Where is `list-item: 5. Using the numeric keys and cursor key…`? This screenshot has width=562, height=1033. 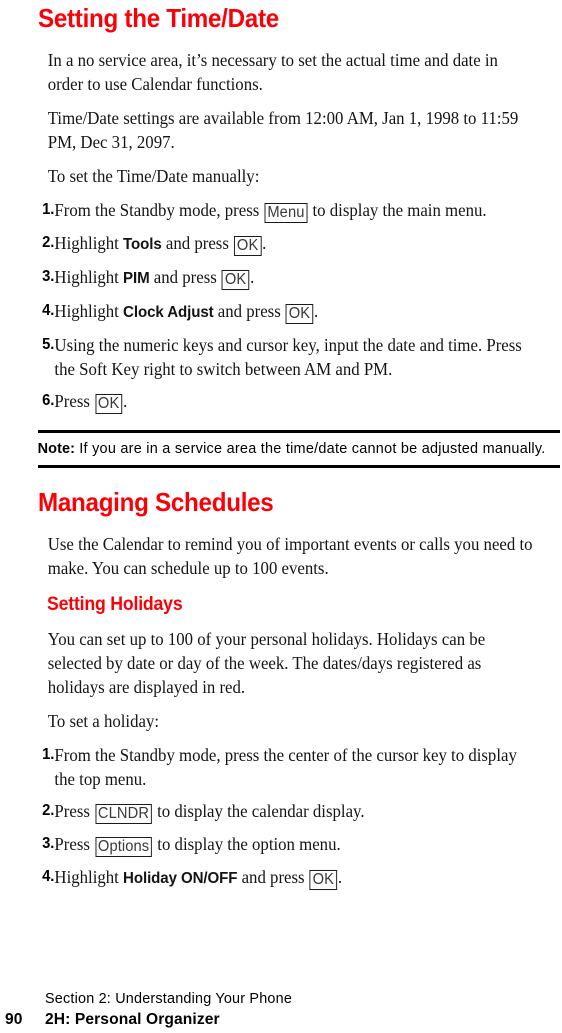 list-item: 5. Using the numeric keys and cursor key… is located at coordinates (268, 357).